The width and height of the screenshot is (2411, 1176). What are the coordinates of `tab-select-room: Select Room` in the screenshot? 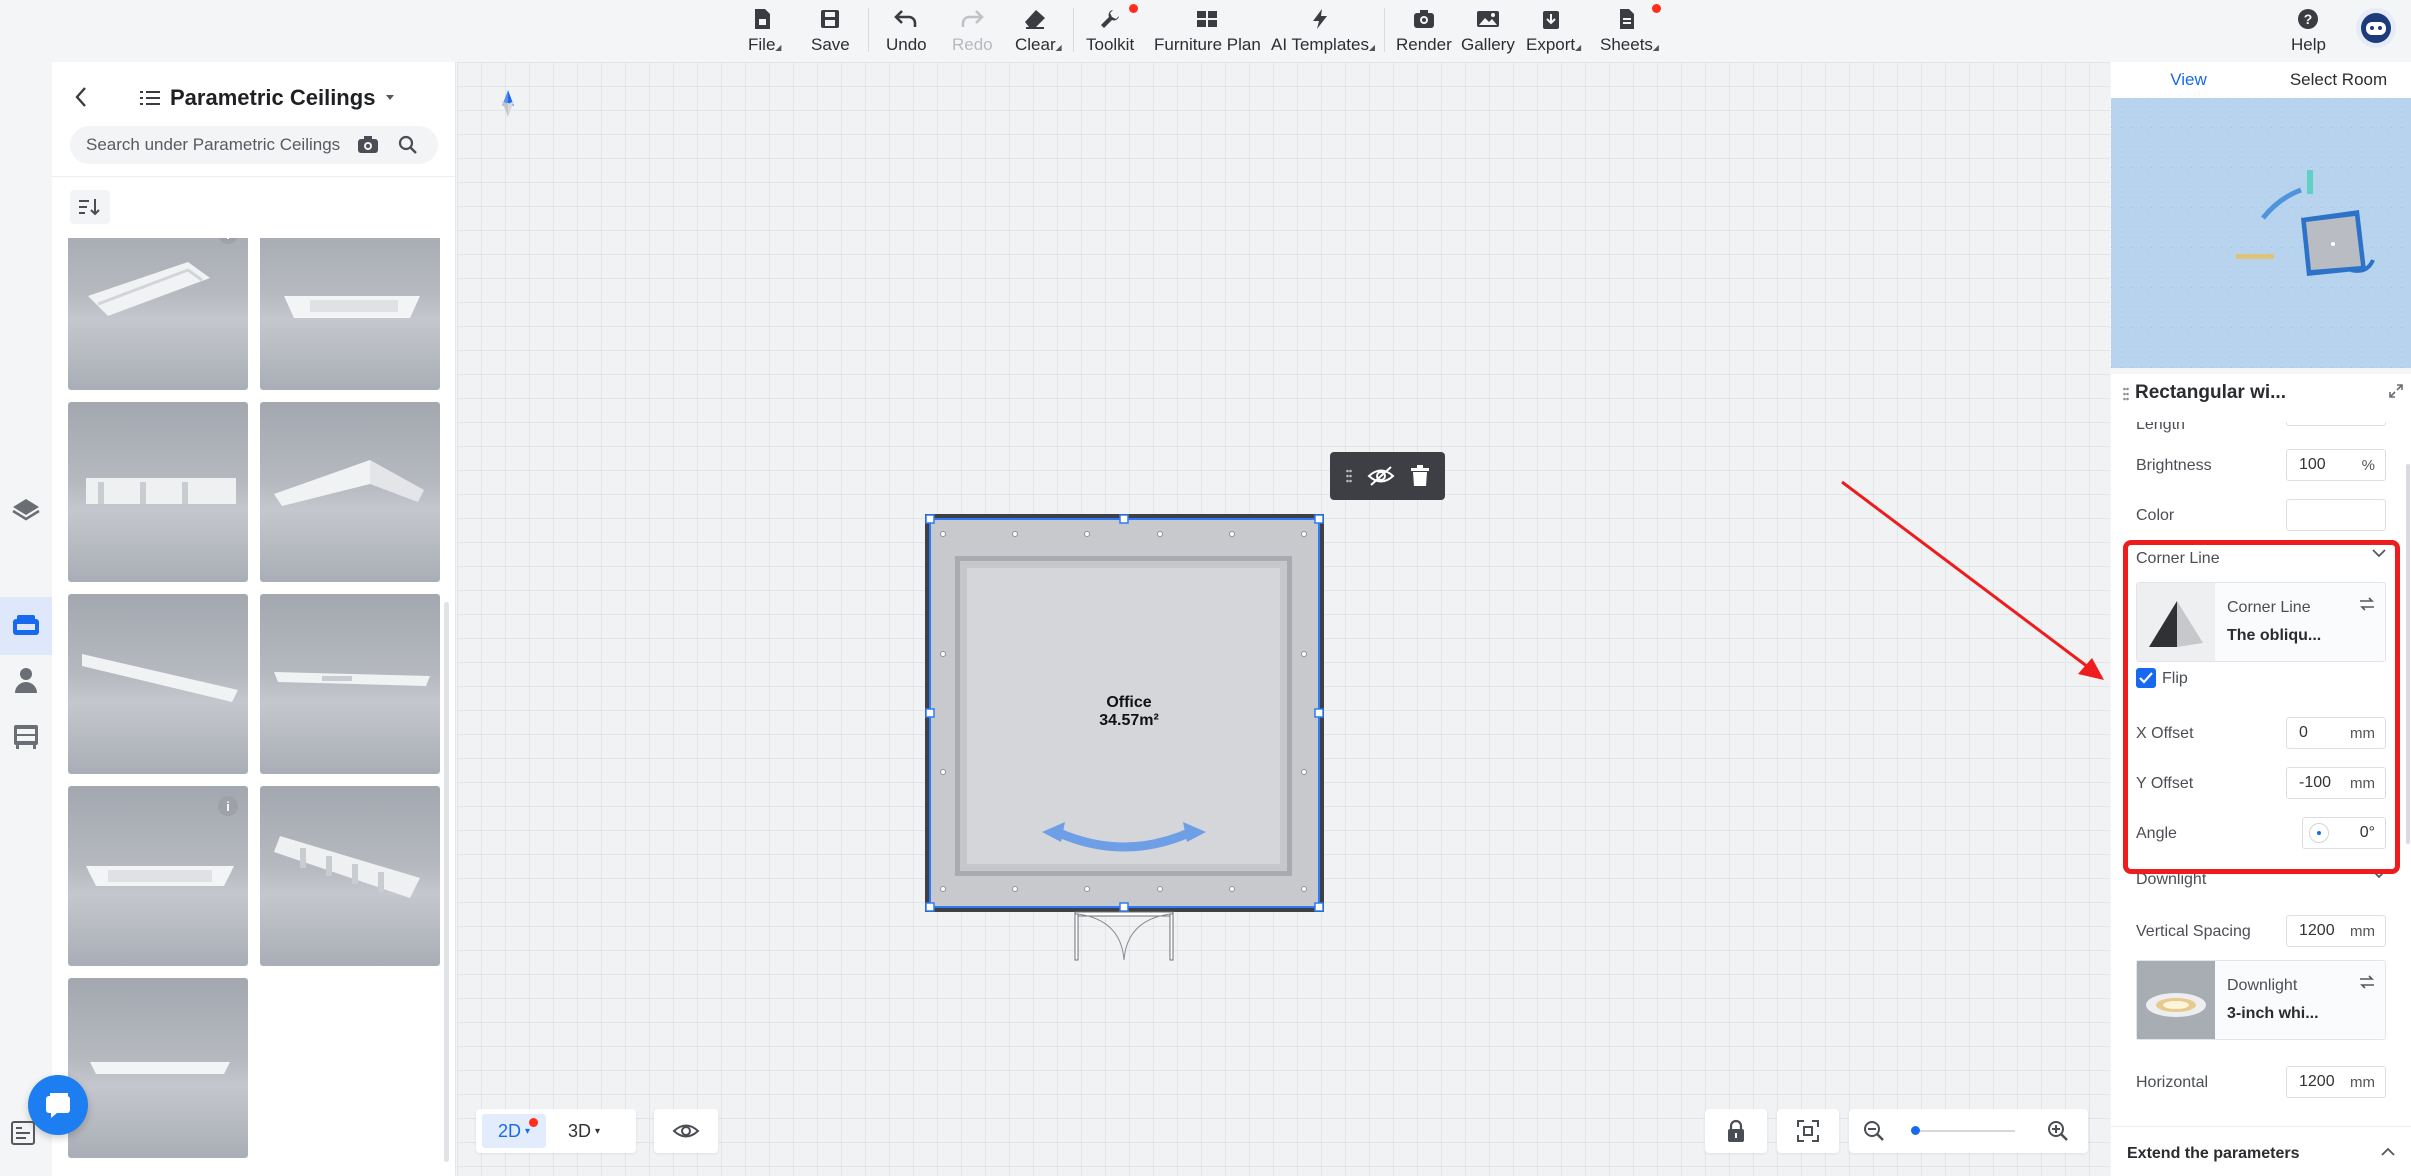 It's located at (2338, 80).